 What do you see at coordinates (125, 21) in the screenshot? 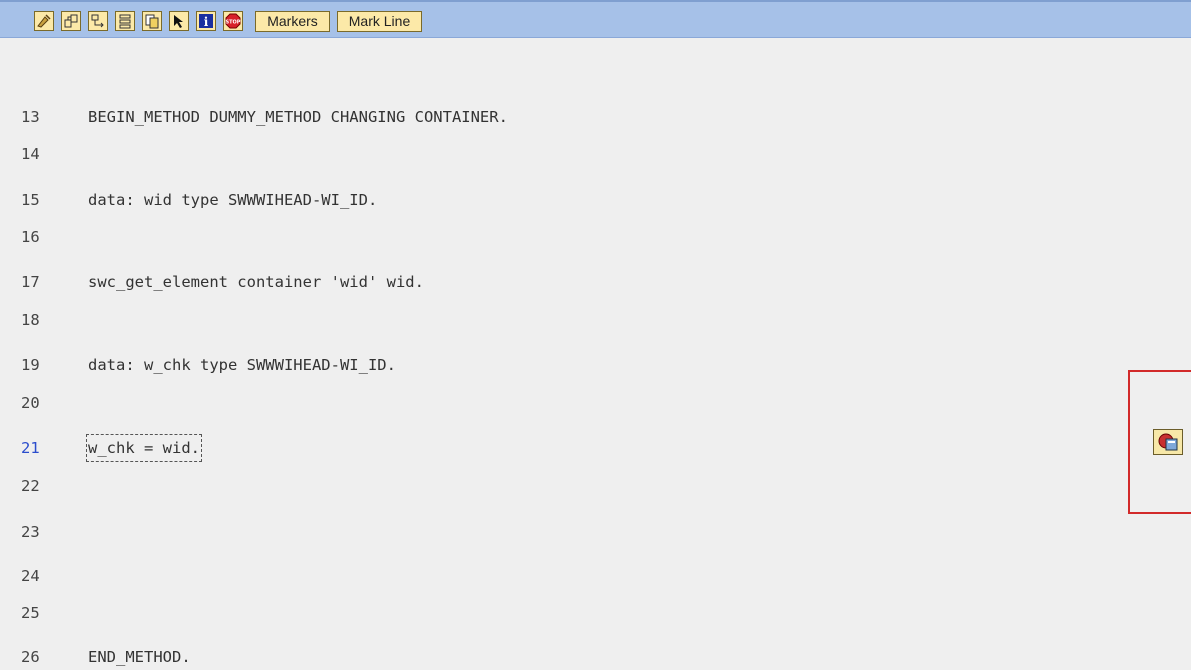
I see `structure-icon` at bounding box center [125, 21].